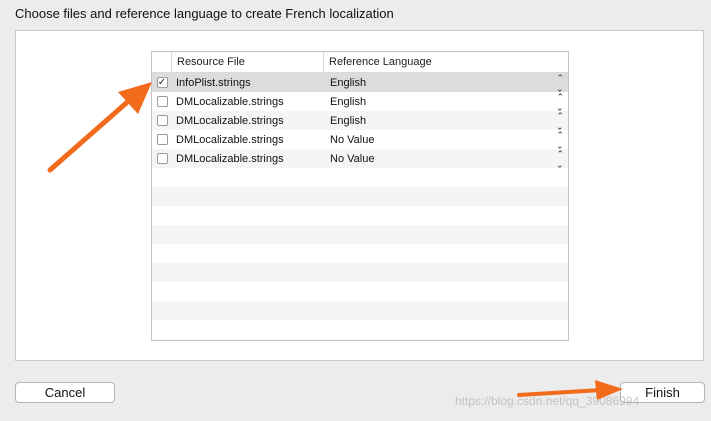  Describe the element at coordinates (248, 62) in the screenshot. I see `header-resource-file: Resource File` at that location.